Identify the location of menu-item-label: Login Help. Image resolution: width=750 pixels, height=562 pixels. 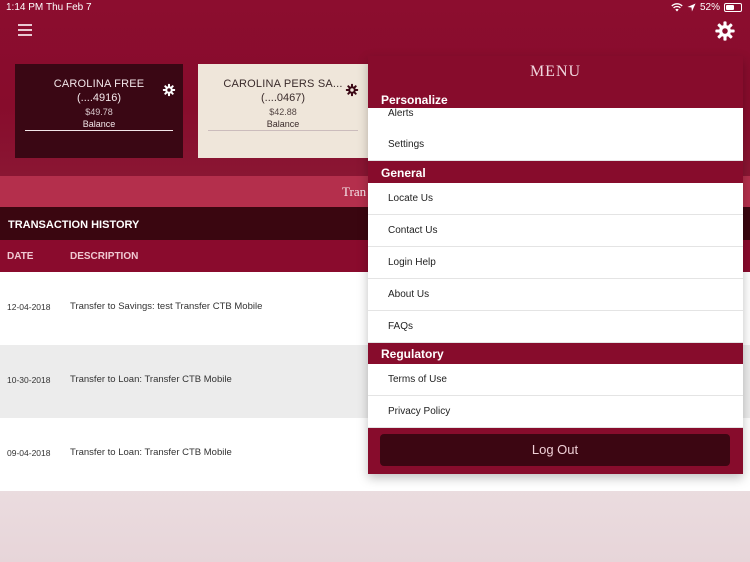
(412, 262).